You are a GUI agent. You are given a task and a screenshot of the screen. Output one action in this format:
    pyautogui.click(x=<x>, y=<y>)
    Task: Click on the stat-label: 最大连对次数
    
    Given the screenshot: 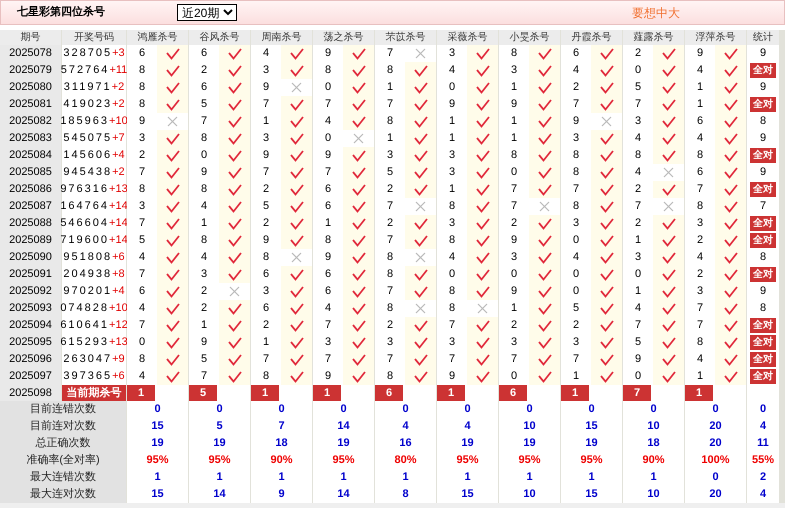 What is the action you would take?
    pyautogui.click(x=63, y=494)
    